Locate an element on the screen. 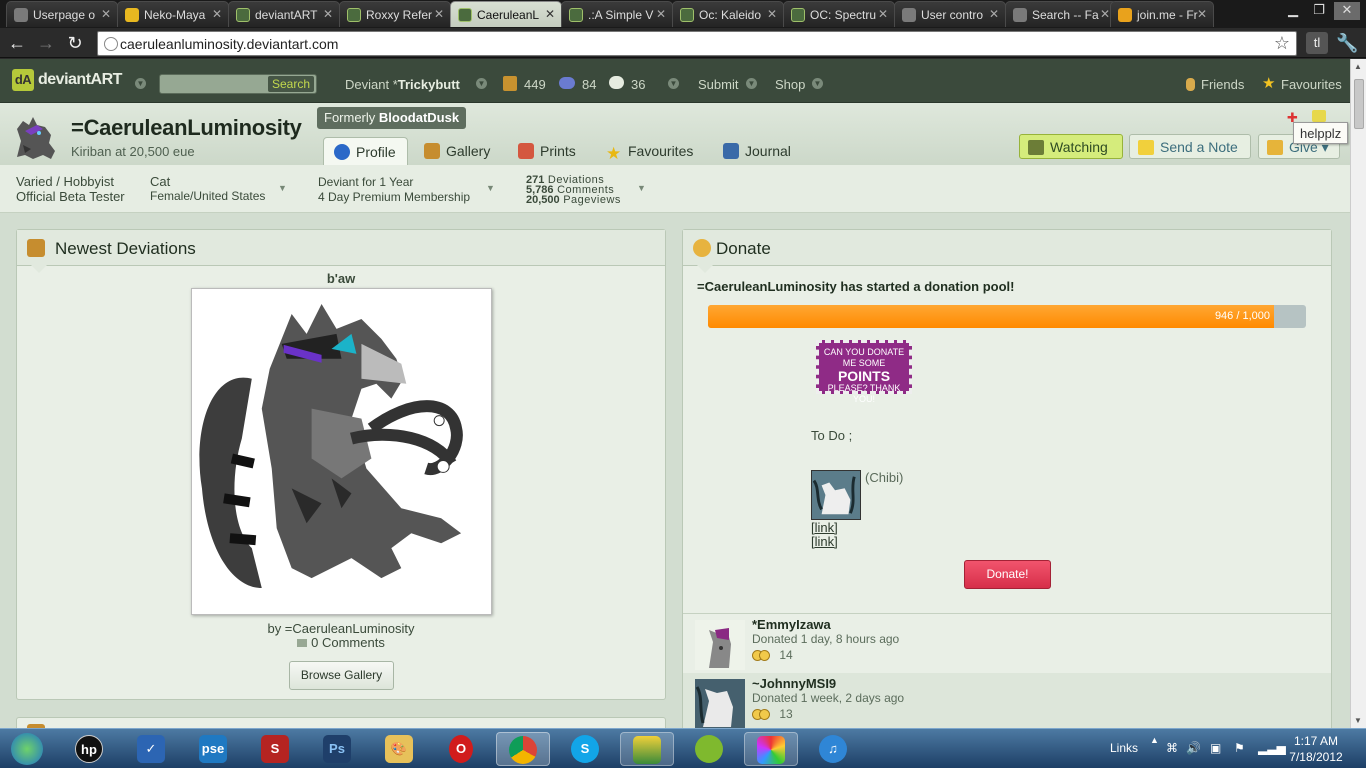 Image resolution: width=1366 pixels, height=768 pixels. close-window-icon: ✕ is located at coordinates (1347, 11).